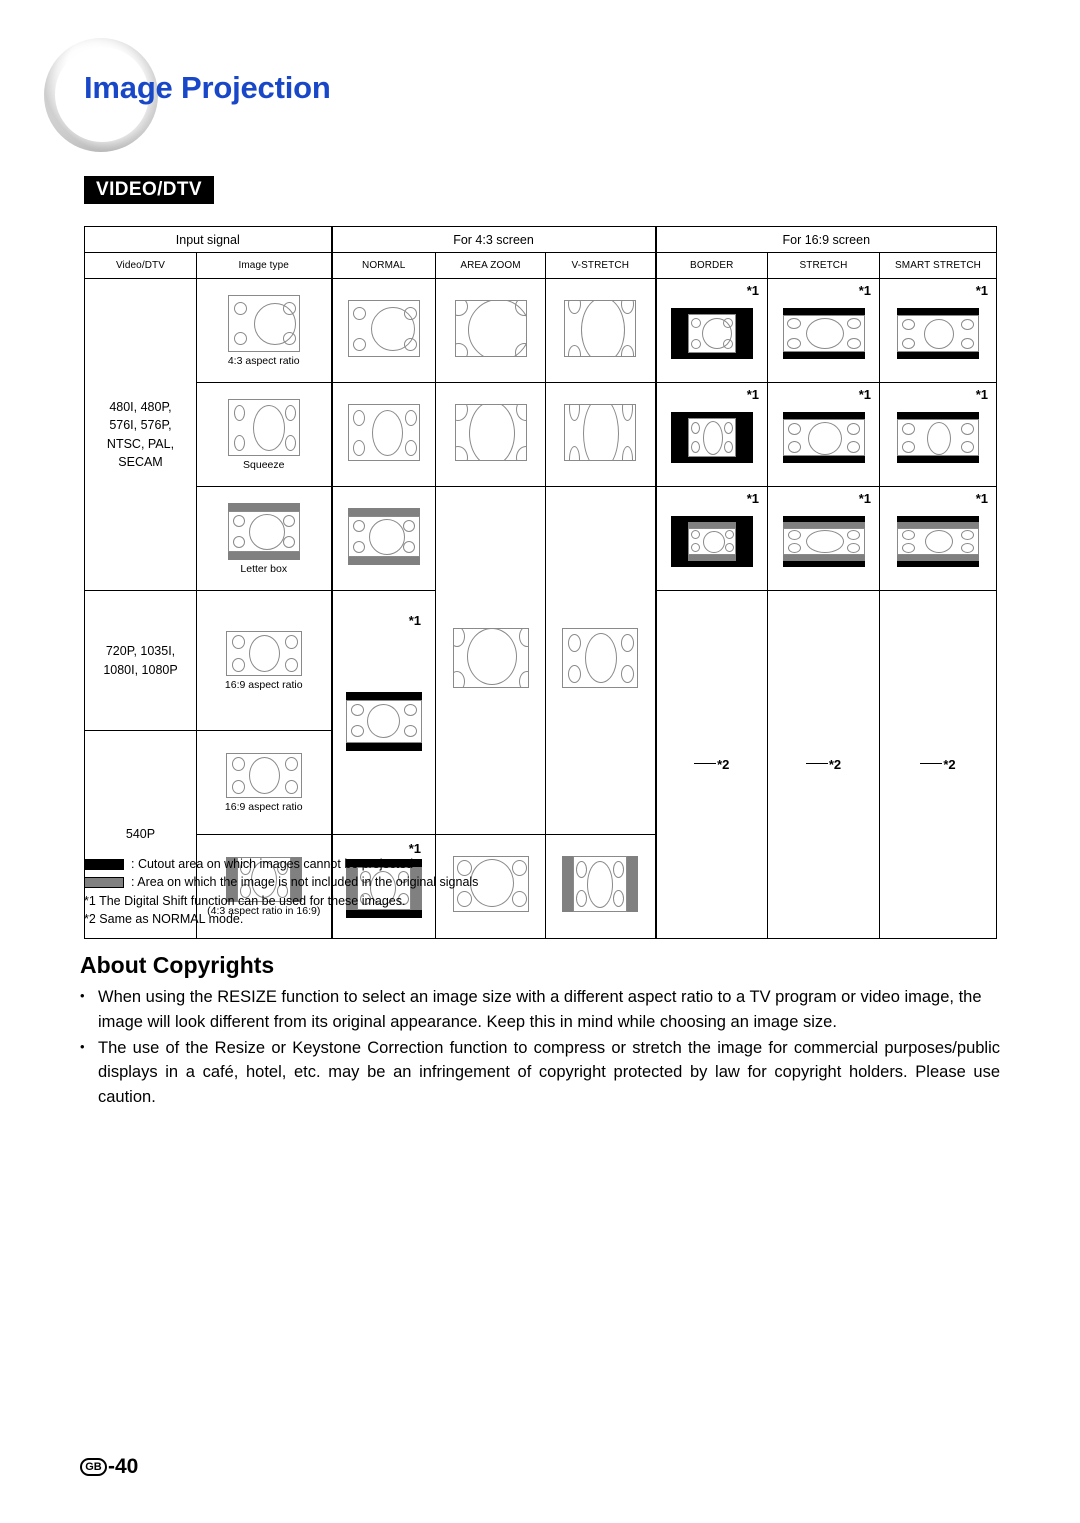  Describe the element at coordinates (823, 541) in the screenshot. I see `figure-stretch-letterbox` at that location.